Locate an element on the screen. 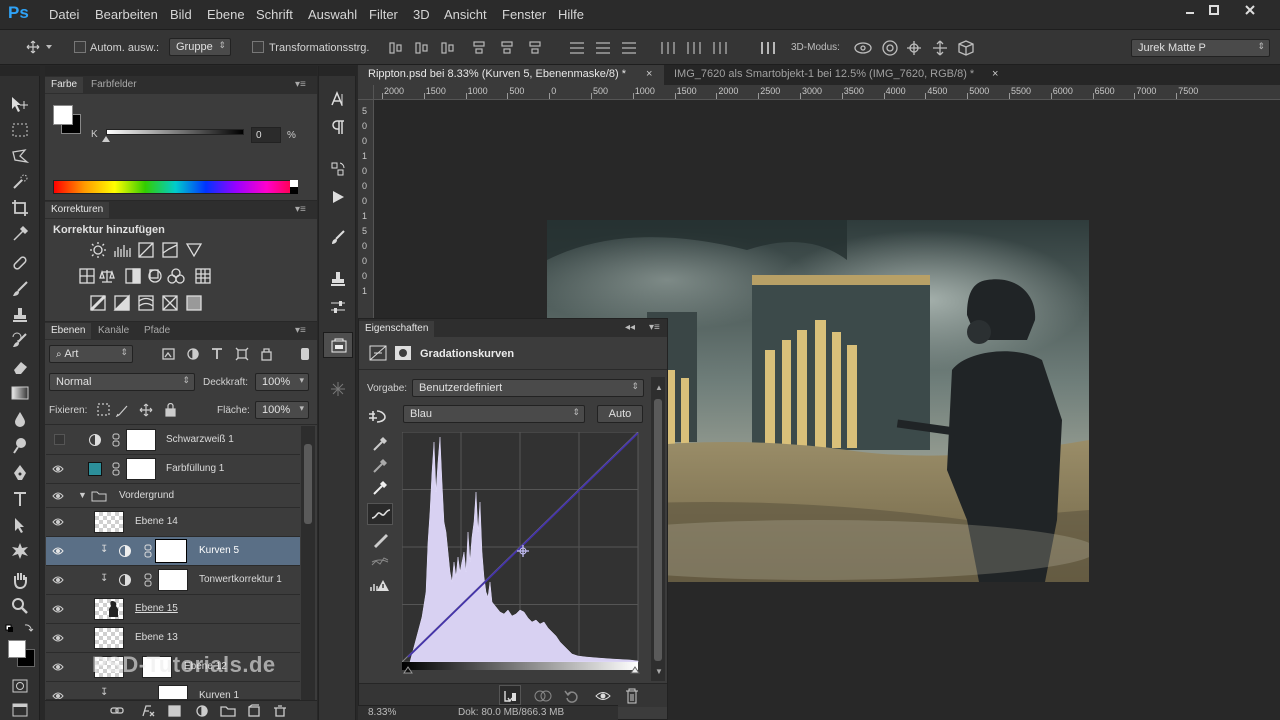 This screenshot has width=1280, height=720. eyedropper-tool is located at coordinates (20, 234).